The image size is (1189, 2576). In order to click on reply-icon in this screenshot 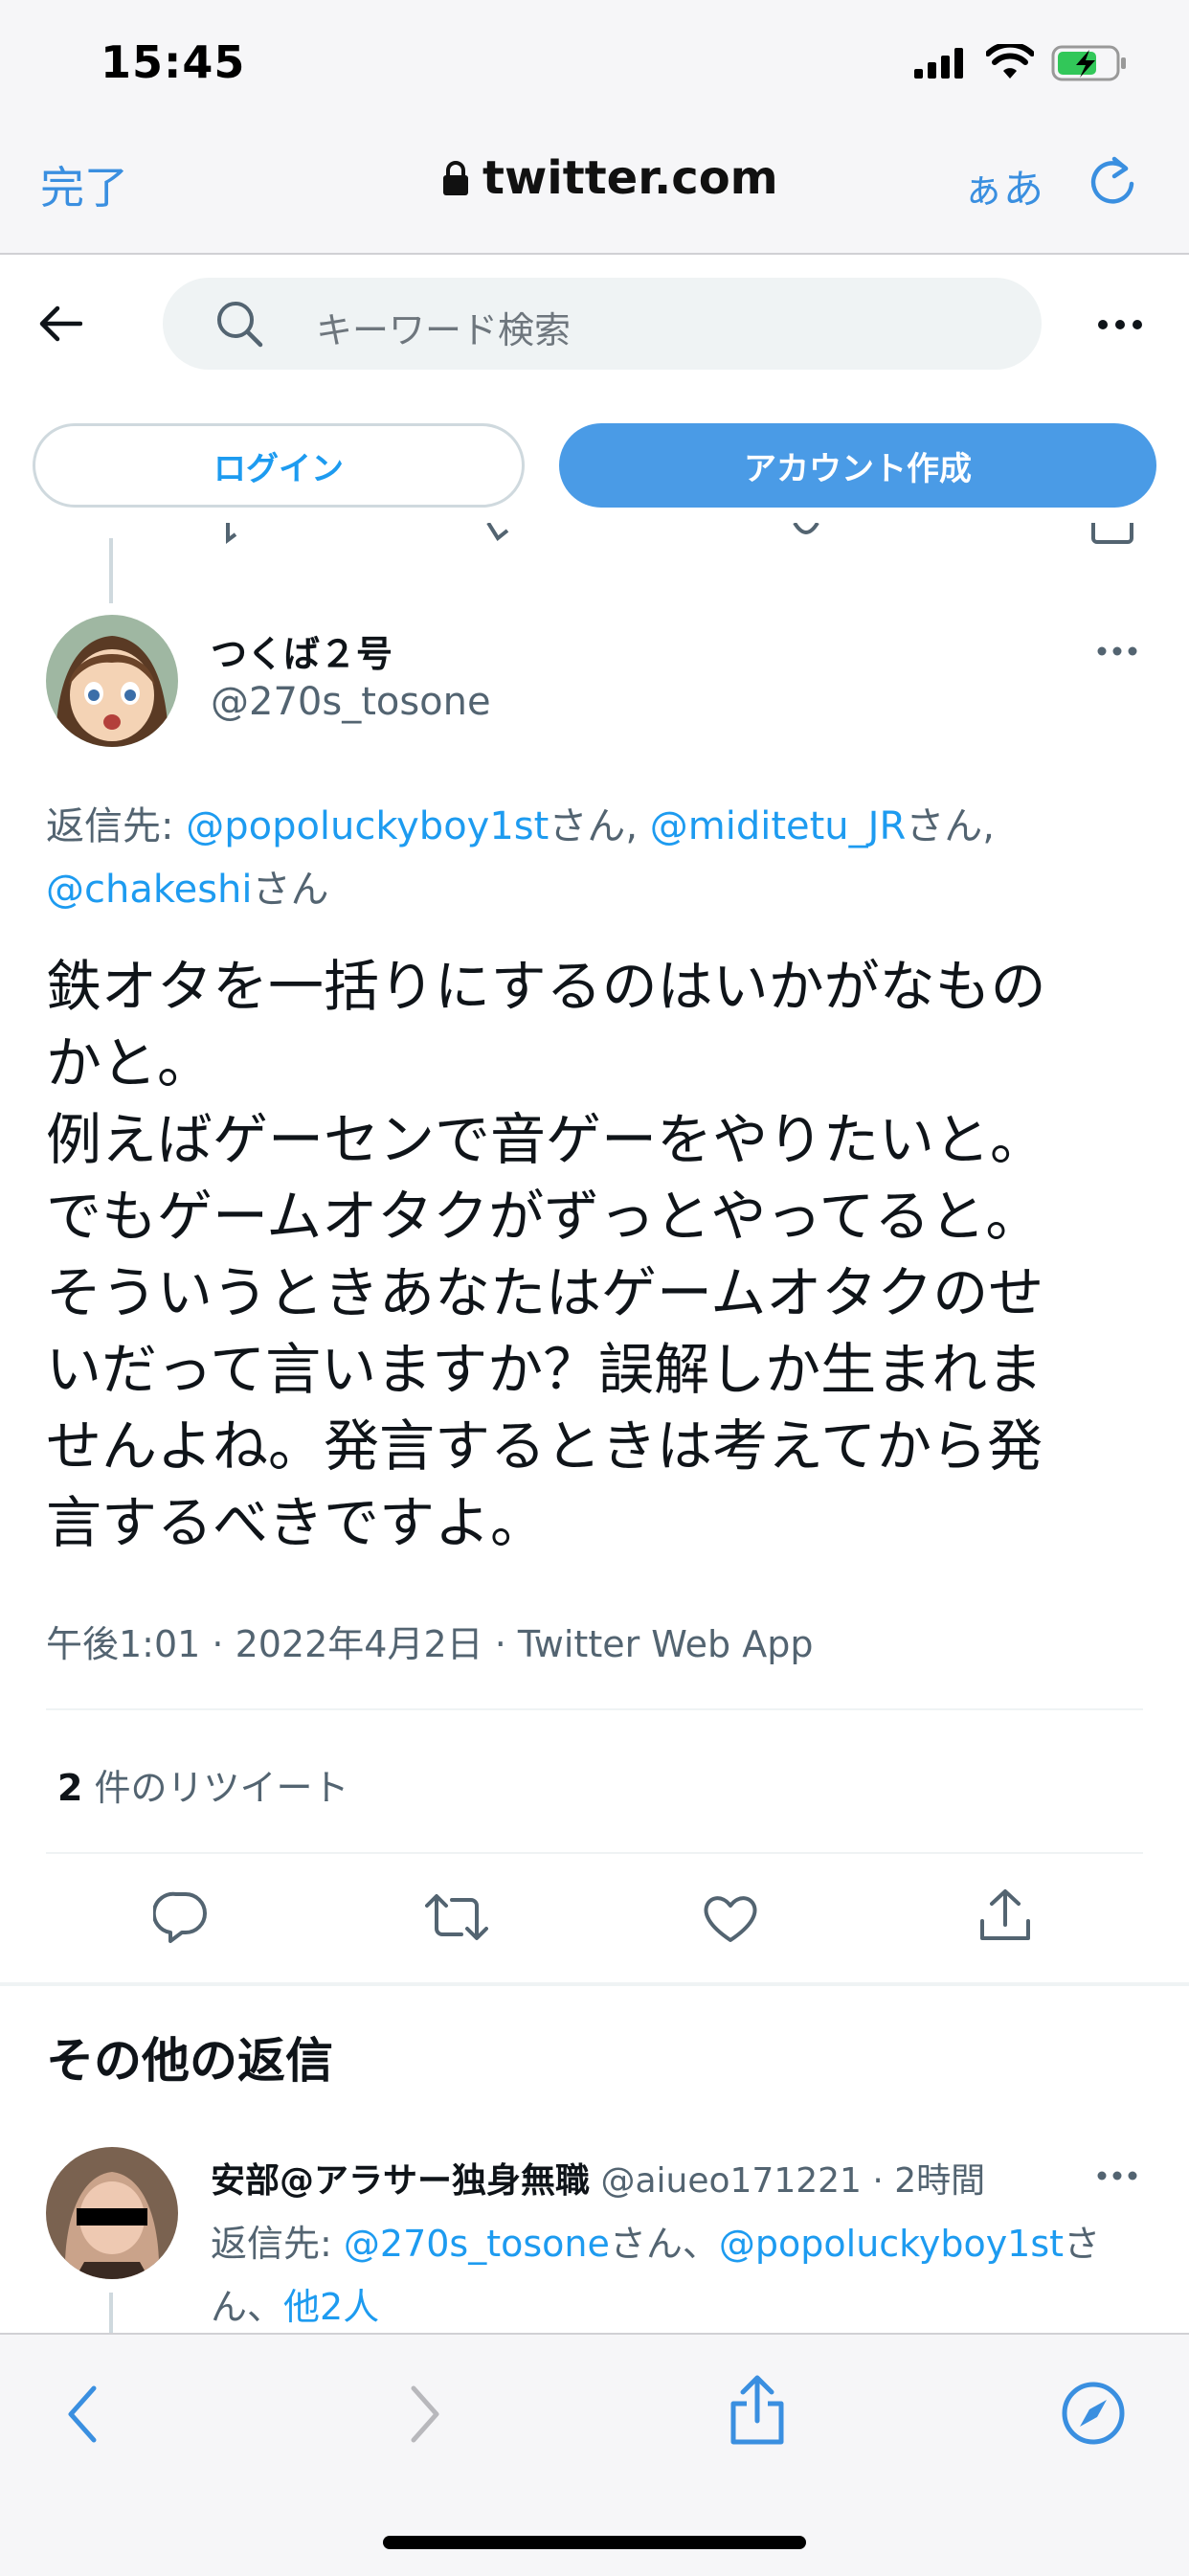, I will do `click(181, 1917)`.